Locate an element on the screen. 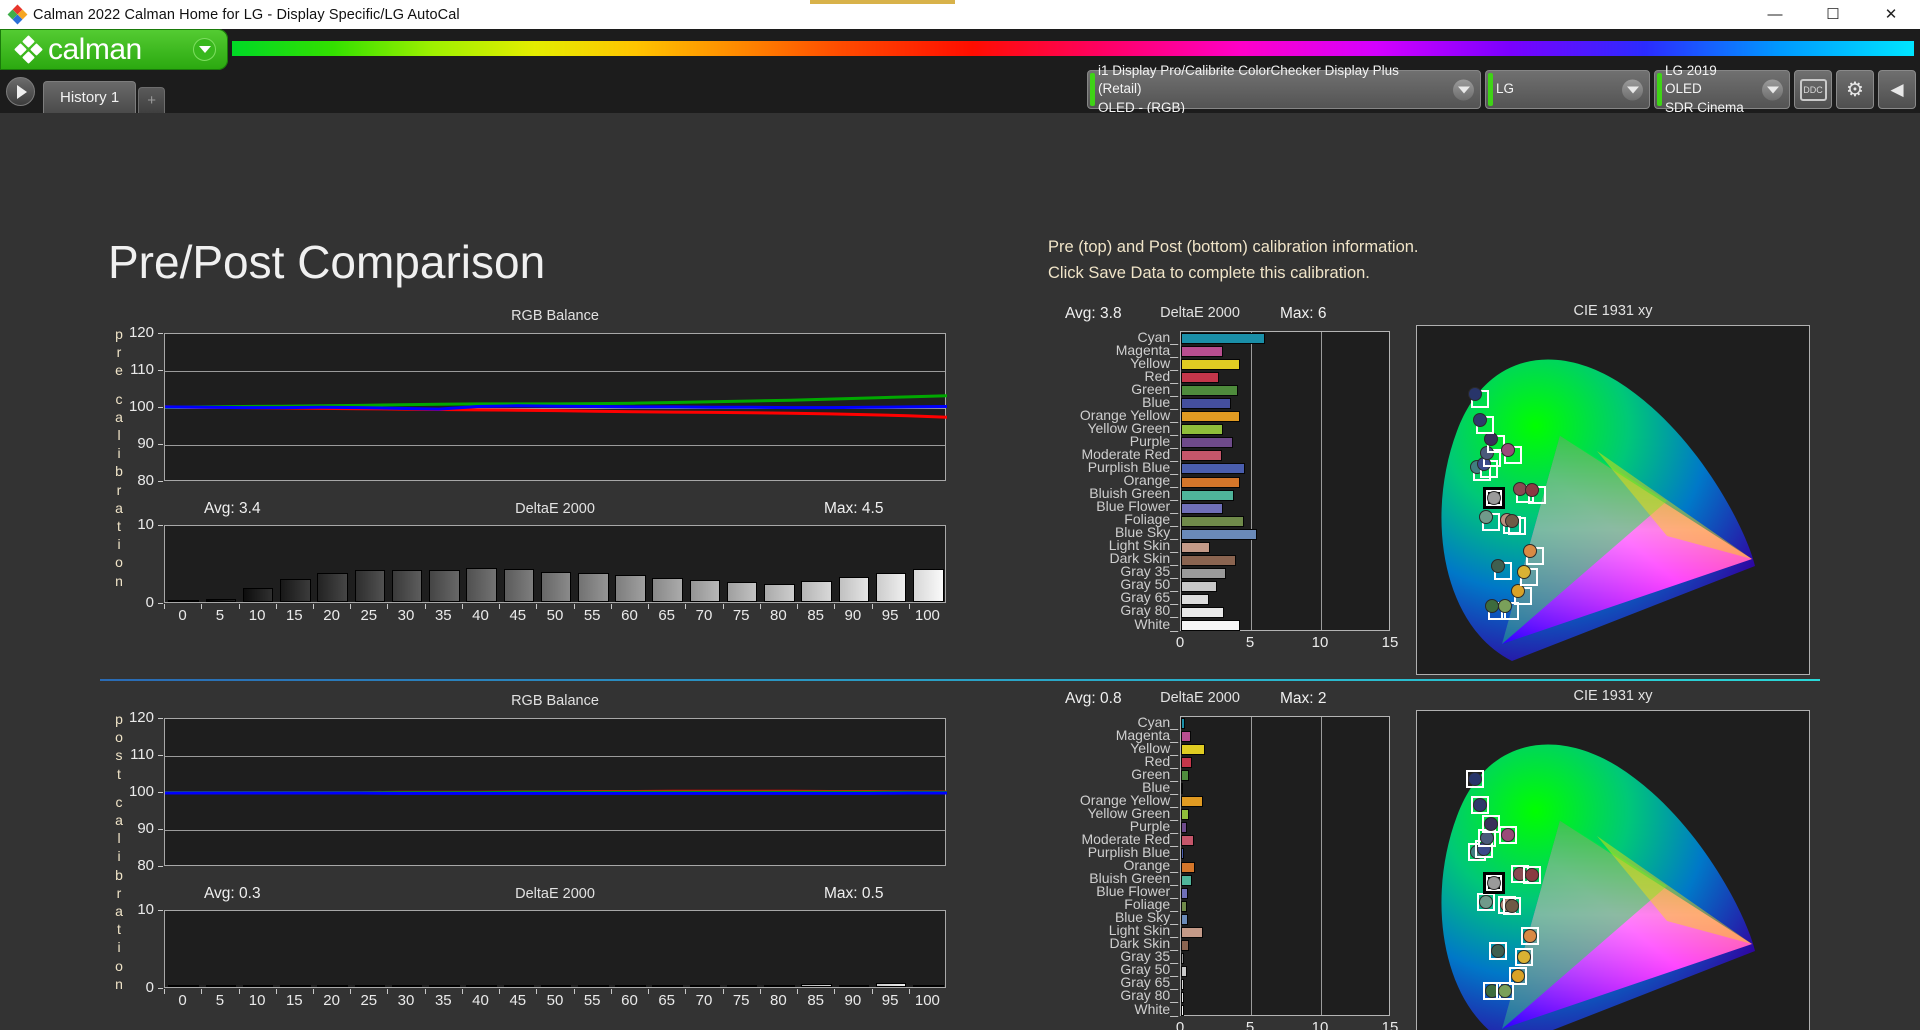 This screenshot has height=1030, width=1920. play-arrow-icon is located at coordinates (20, 91).